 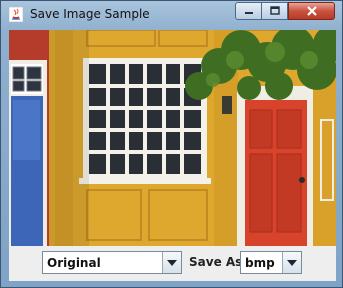 What do you see at coordinates (216, 262) in the screenshot?
I see `save-as-label: Save As` at bounding box center [216, 262].